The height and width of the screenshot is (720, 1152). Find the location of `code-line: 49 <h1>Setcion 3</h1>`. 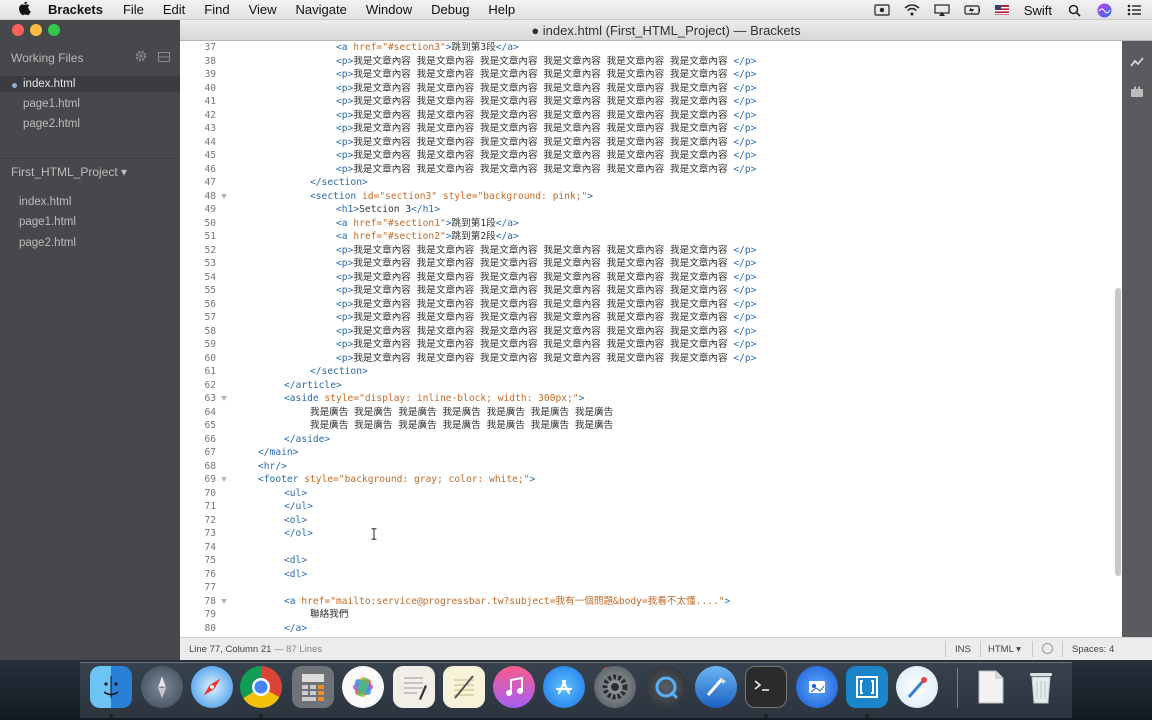

code-line: 49 <h1>Setcion 3</h1> is located at coordinates (650, 210).